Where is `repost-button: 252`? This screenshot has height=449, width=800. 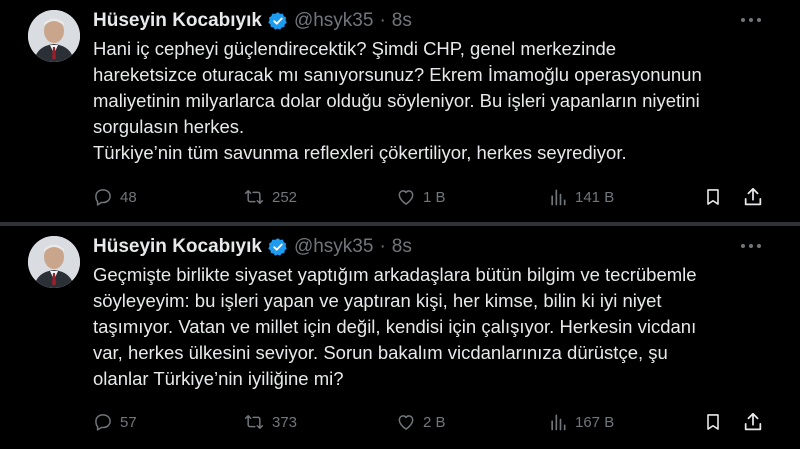
repost-button: 252 is located at coordinates (270, 197).